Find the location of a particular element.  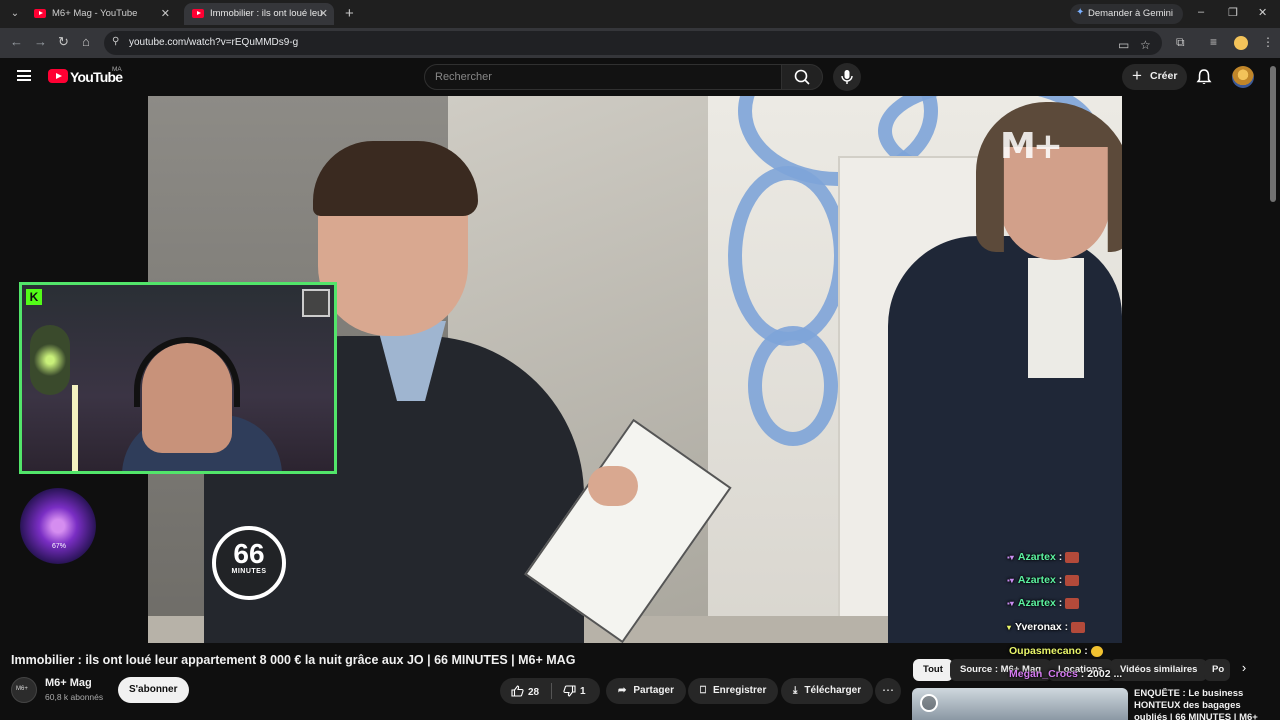

maximize-button: ❐ is located at coordinates (1233, 12).